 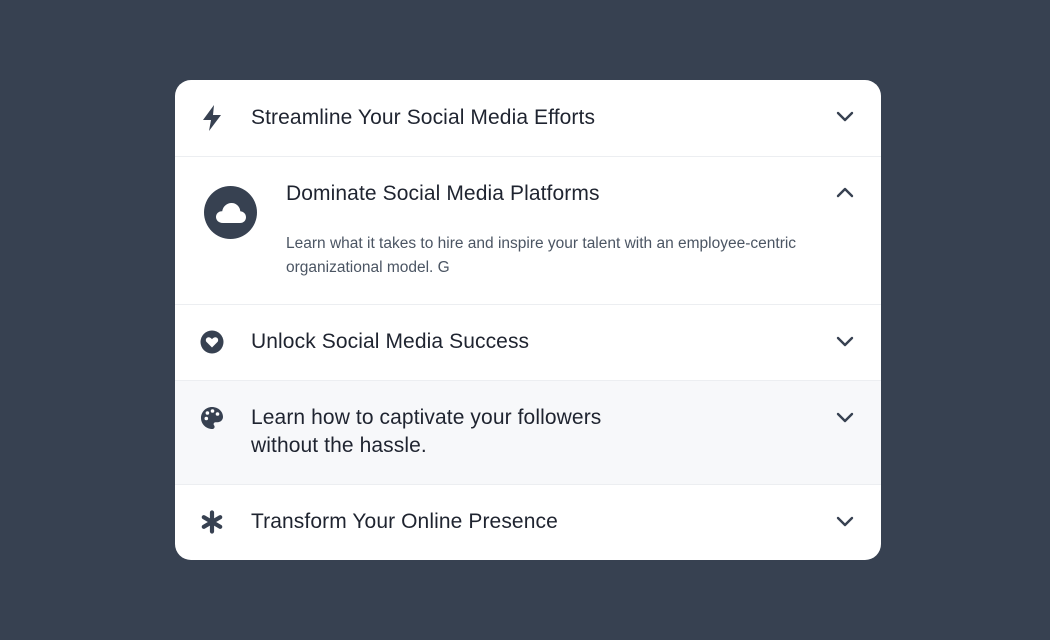 I want to click on accordion-item-unlock: Unlock Social Media Success, so click(x=528, y=343).